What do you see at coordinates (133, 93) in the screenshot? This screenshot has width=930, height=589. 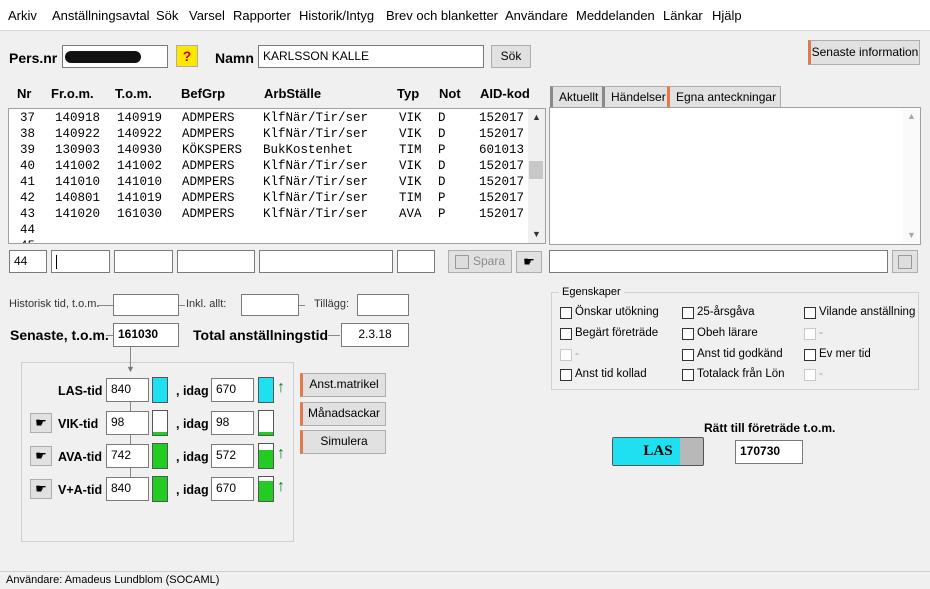 I see `col-header-tom: T.o.m.` at bounding box center [133, 93].